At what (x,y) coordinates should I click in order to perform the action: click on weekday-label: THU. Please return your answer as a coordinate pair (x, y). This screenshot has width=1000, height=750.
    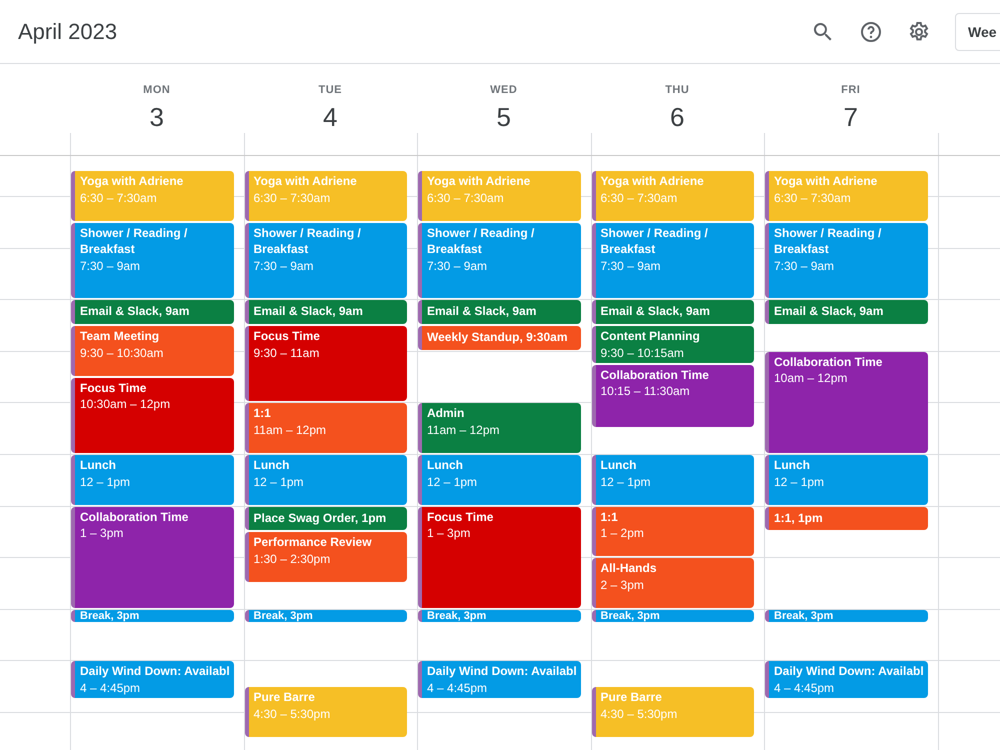
    Looking at the image, I should click on (677, 90).